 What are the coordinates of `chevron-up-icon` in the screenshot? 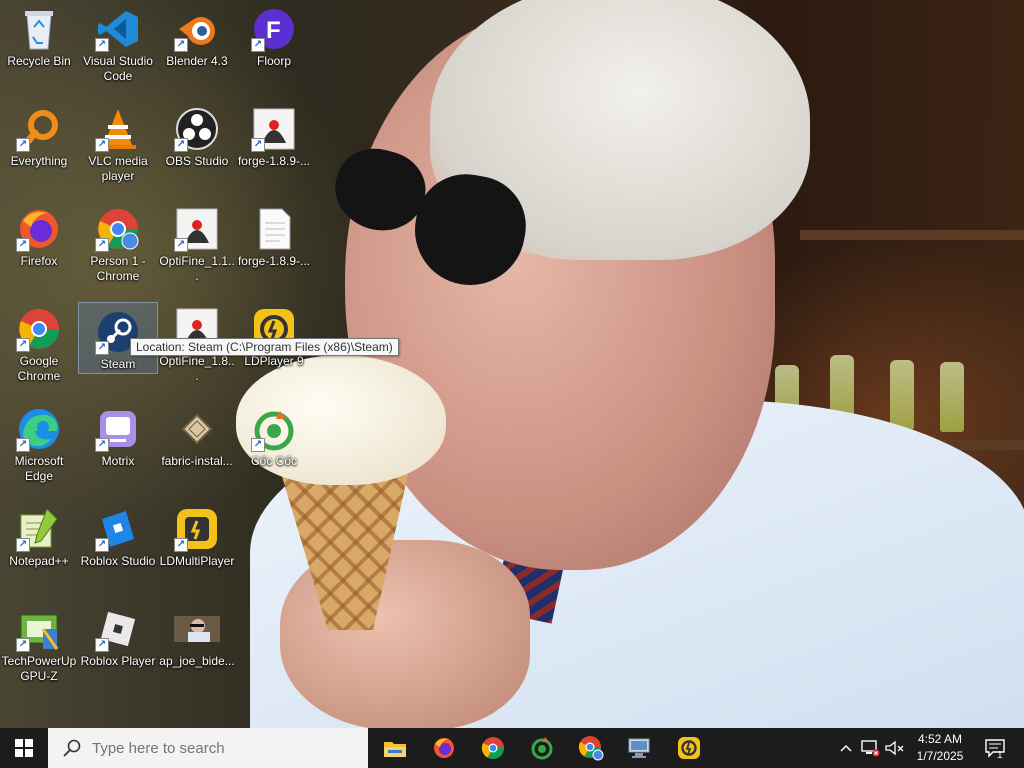 It's located at (846, 748).